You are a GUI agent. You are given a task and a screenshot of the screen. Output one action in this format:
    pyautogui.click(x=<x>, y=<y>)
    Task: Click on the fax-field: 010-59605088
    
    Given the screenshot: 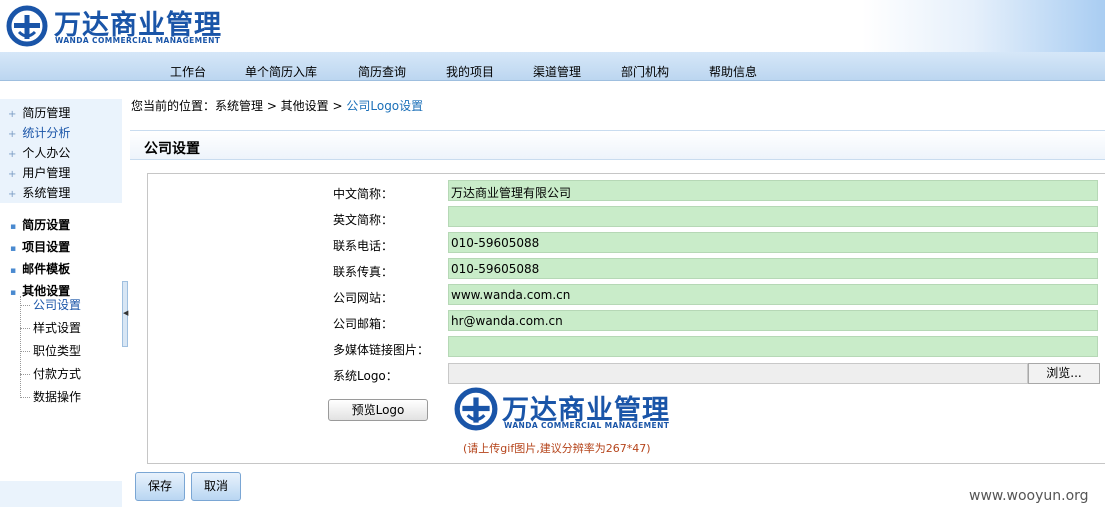 What is the action you would take?
    pyautogui.click(x=773, y=268)
    